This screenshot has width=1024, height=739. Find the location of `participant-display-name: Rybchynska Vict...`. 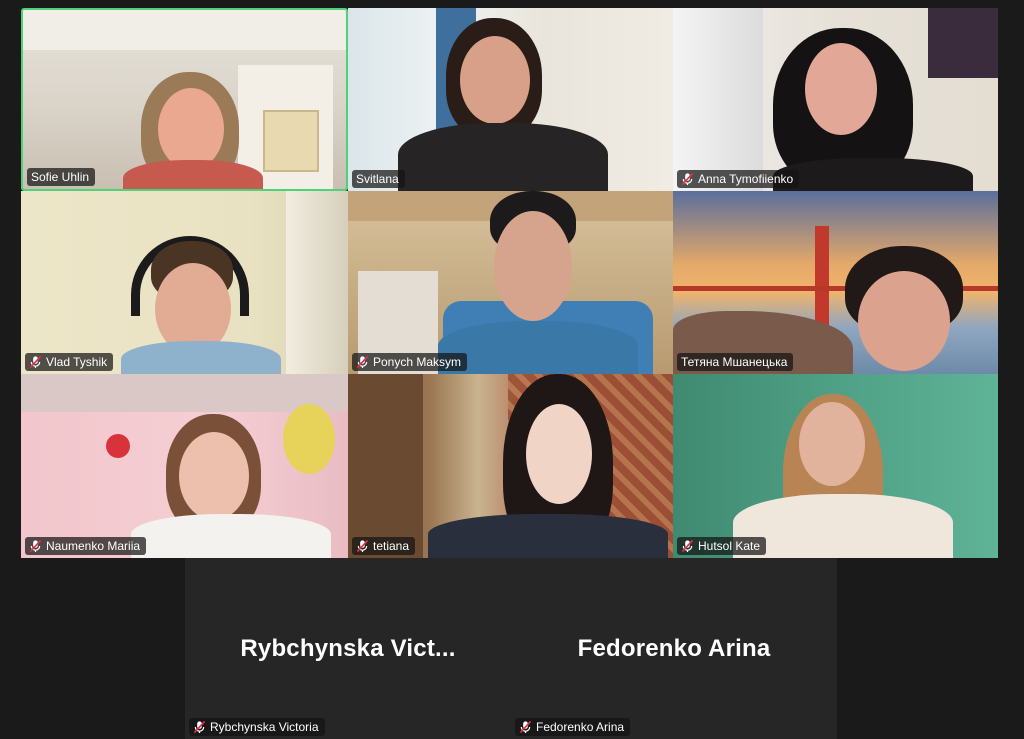

participant-display-name: Rybchynska Vict... is located at coordinates (348, 648).